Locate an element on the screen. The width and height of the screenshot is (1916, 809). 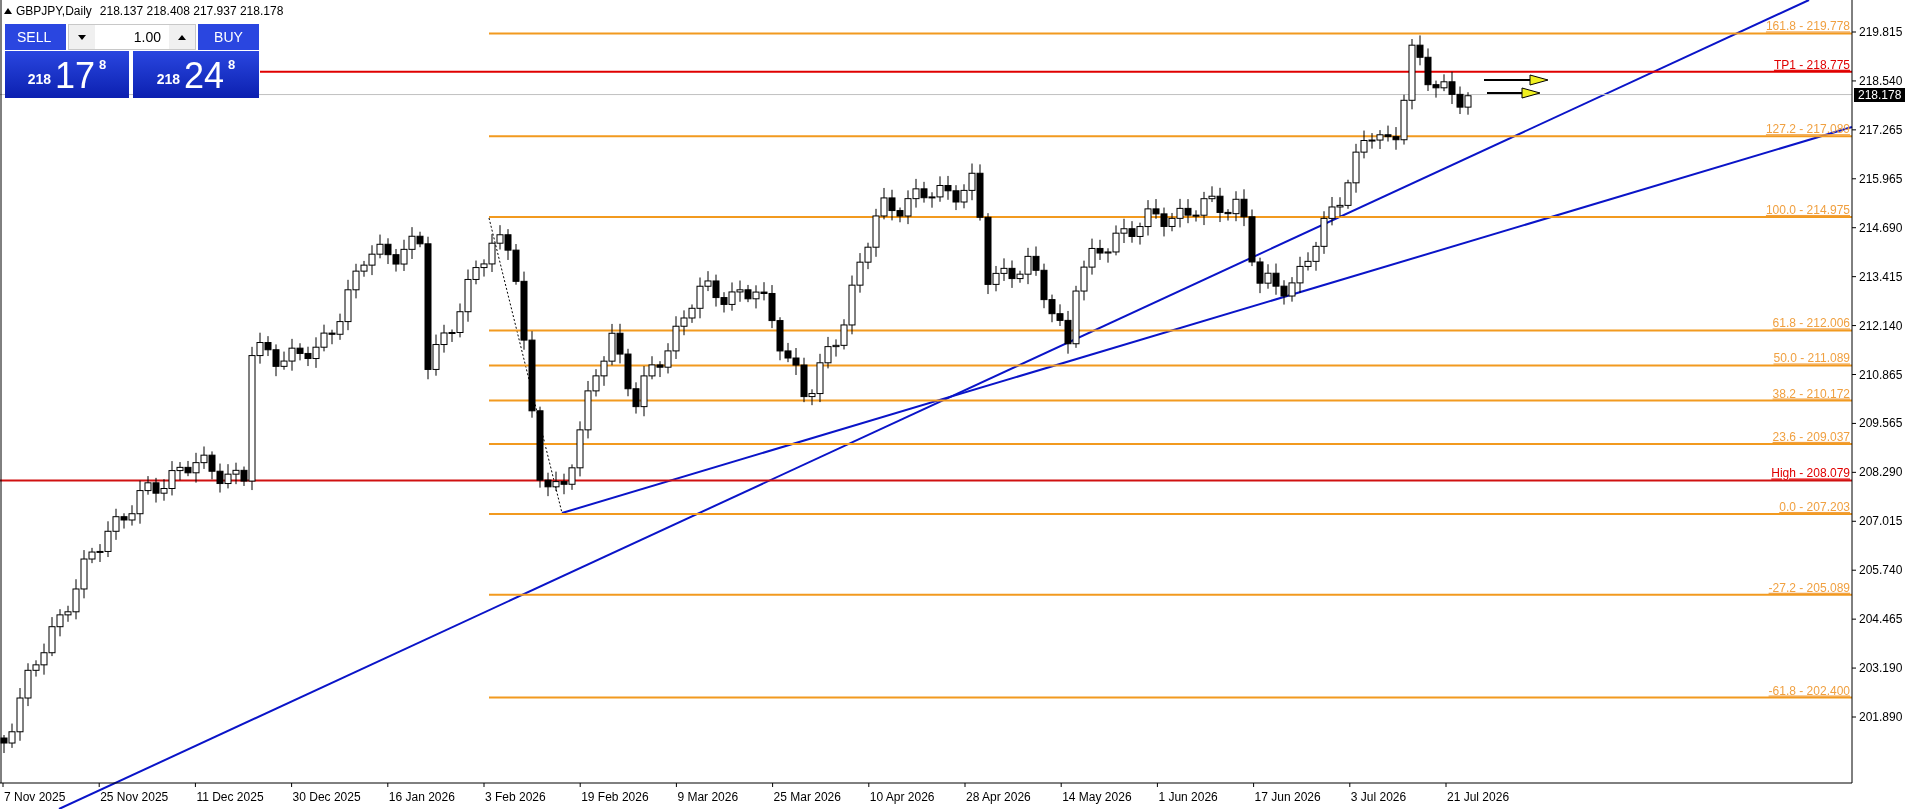
level-label: TP1 - 218.775 is located at coordinates (1811, 64).